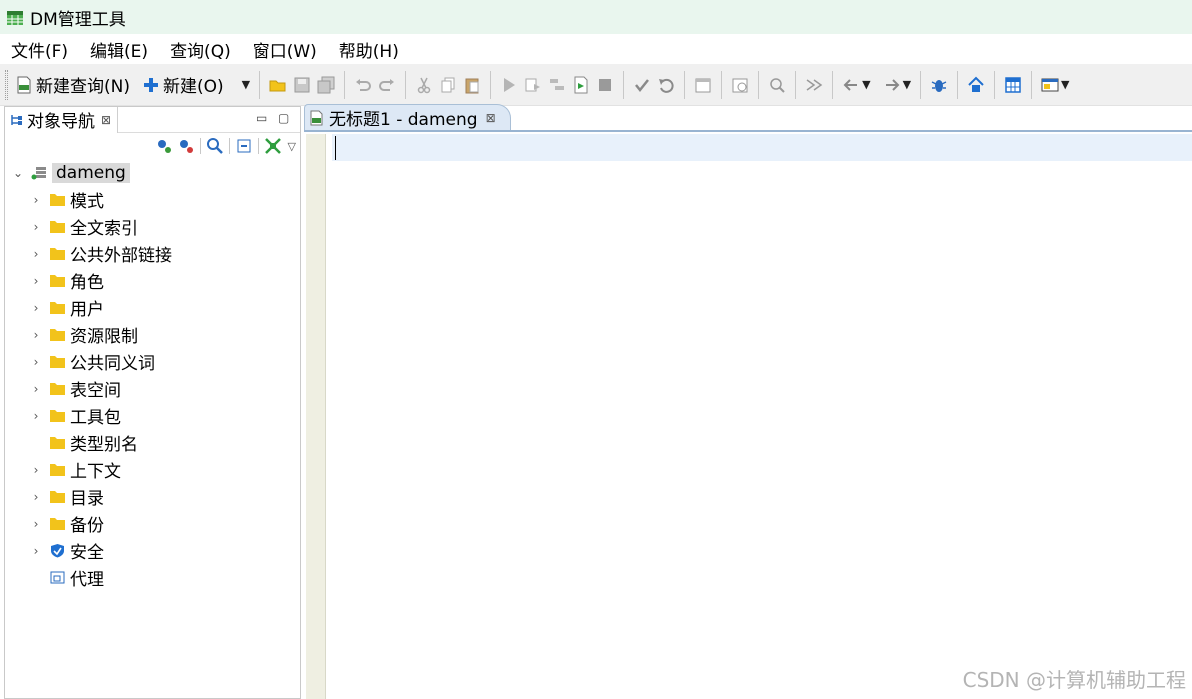  I want to click on paste-icon, so click(472, 85).